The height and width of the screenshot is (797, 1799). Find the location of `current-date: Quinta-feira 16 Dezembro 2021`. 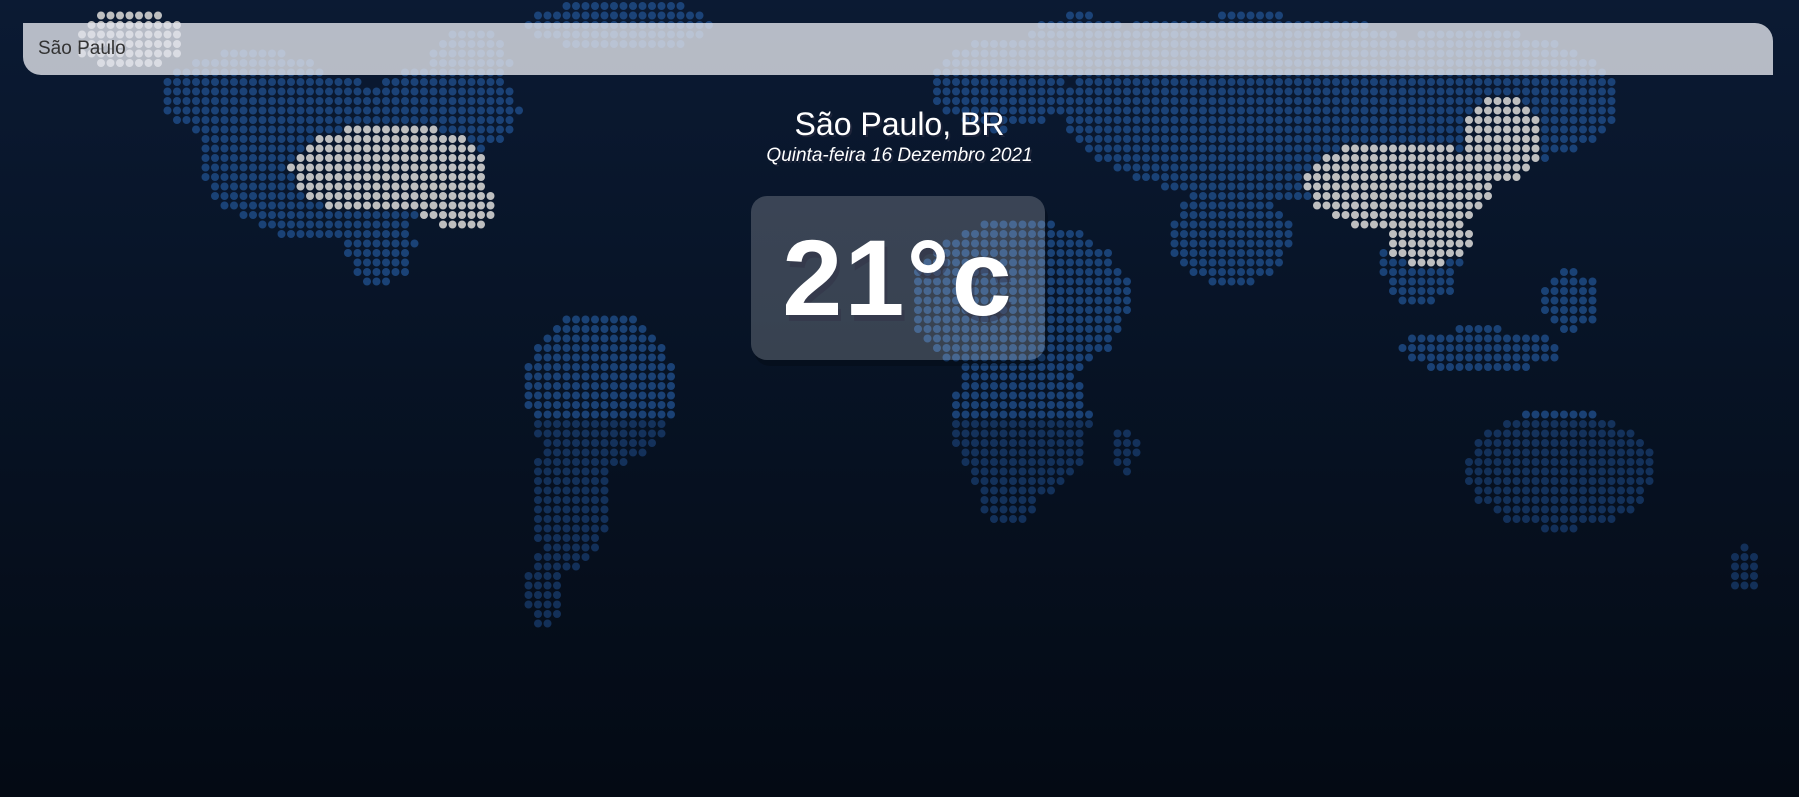

current-date: Quinta-feira 16 Dezembro 2021 is located at coordinates (899, 155).